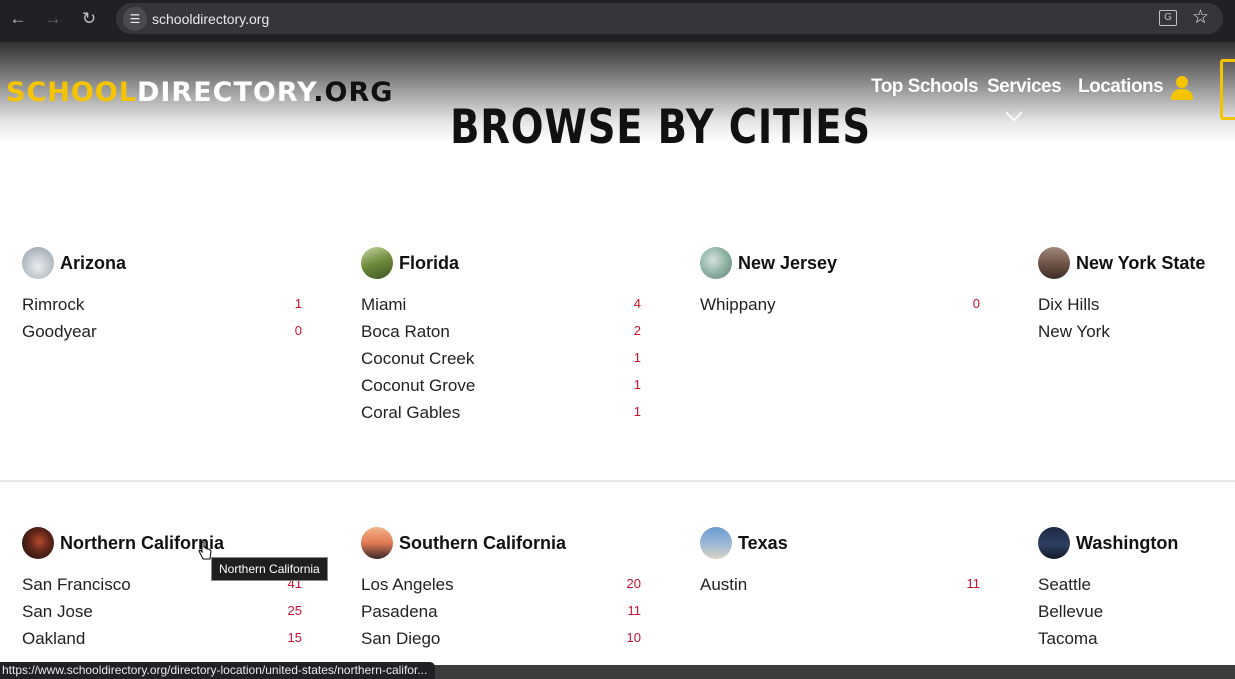 The width and height of the screenshot is (1235, 679). What do you see at coordinates (53, 305) in the screenshot?
I see `city-name: Rimrock` at bounding box center [53, 305].